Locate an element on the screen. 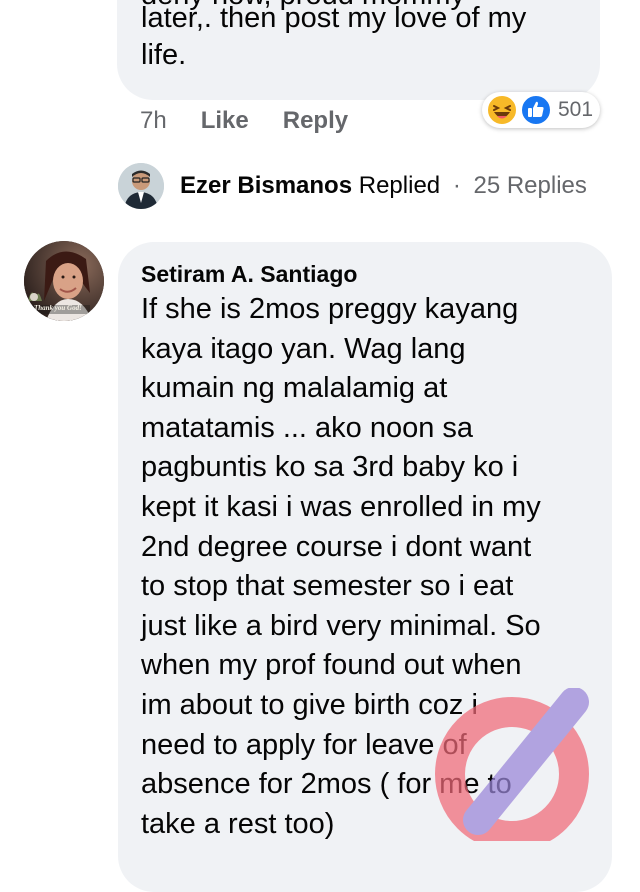 The width and height of the screenshot is (640, 892). comment-timestamp: 7h is located at coordinates (153, 121).